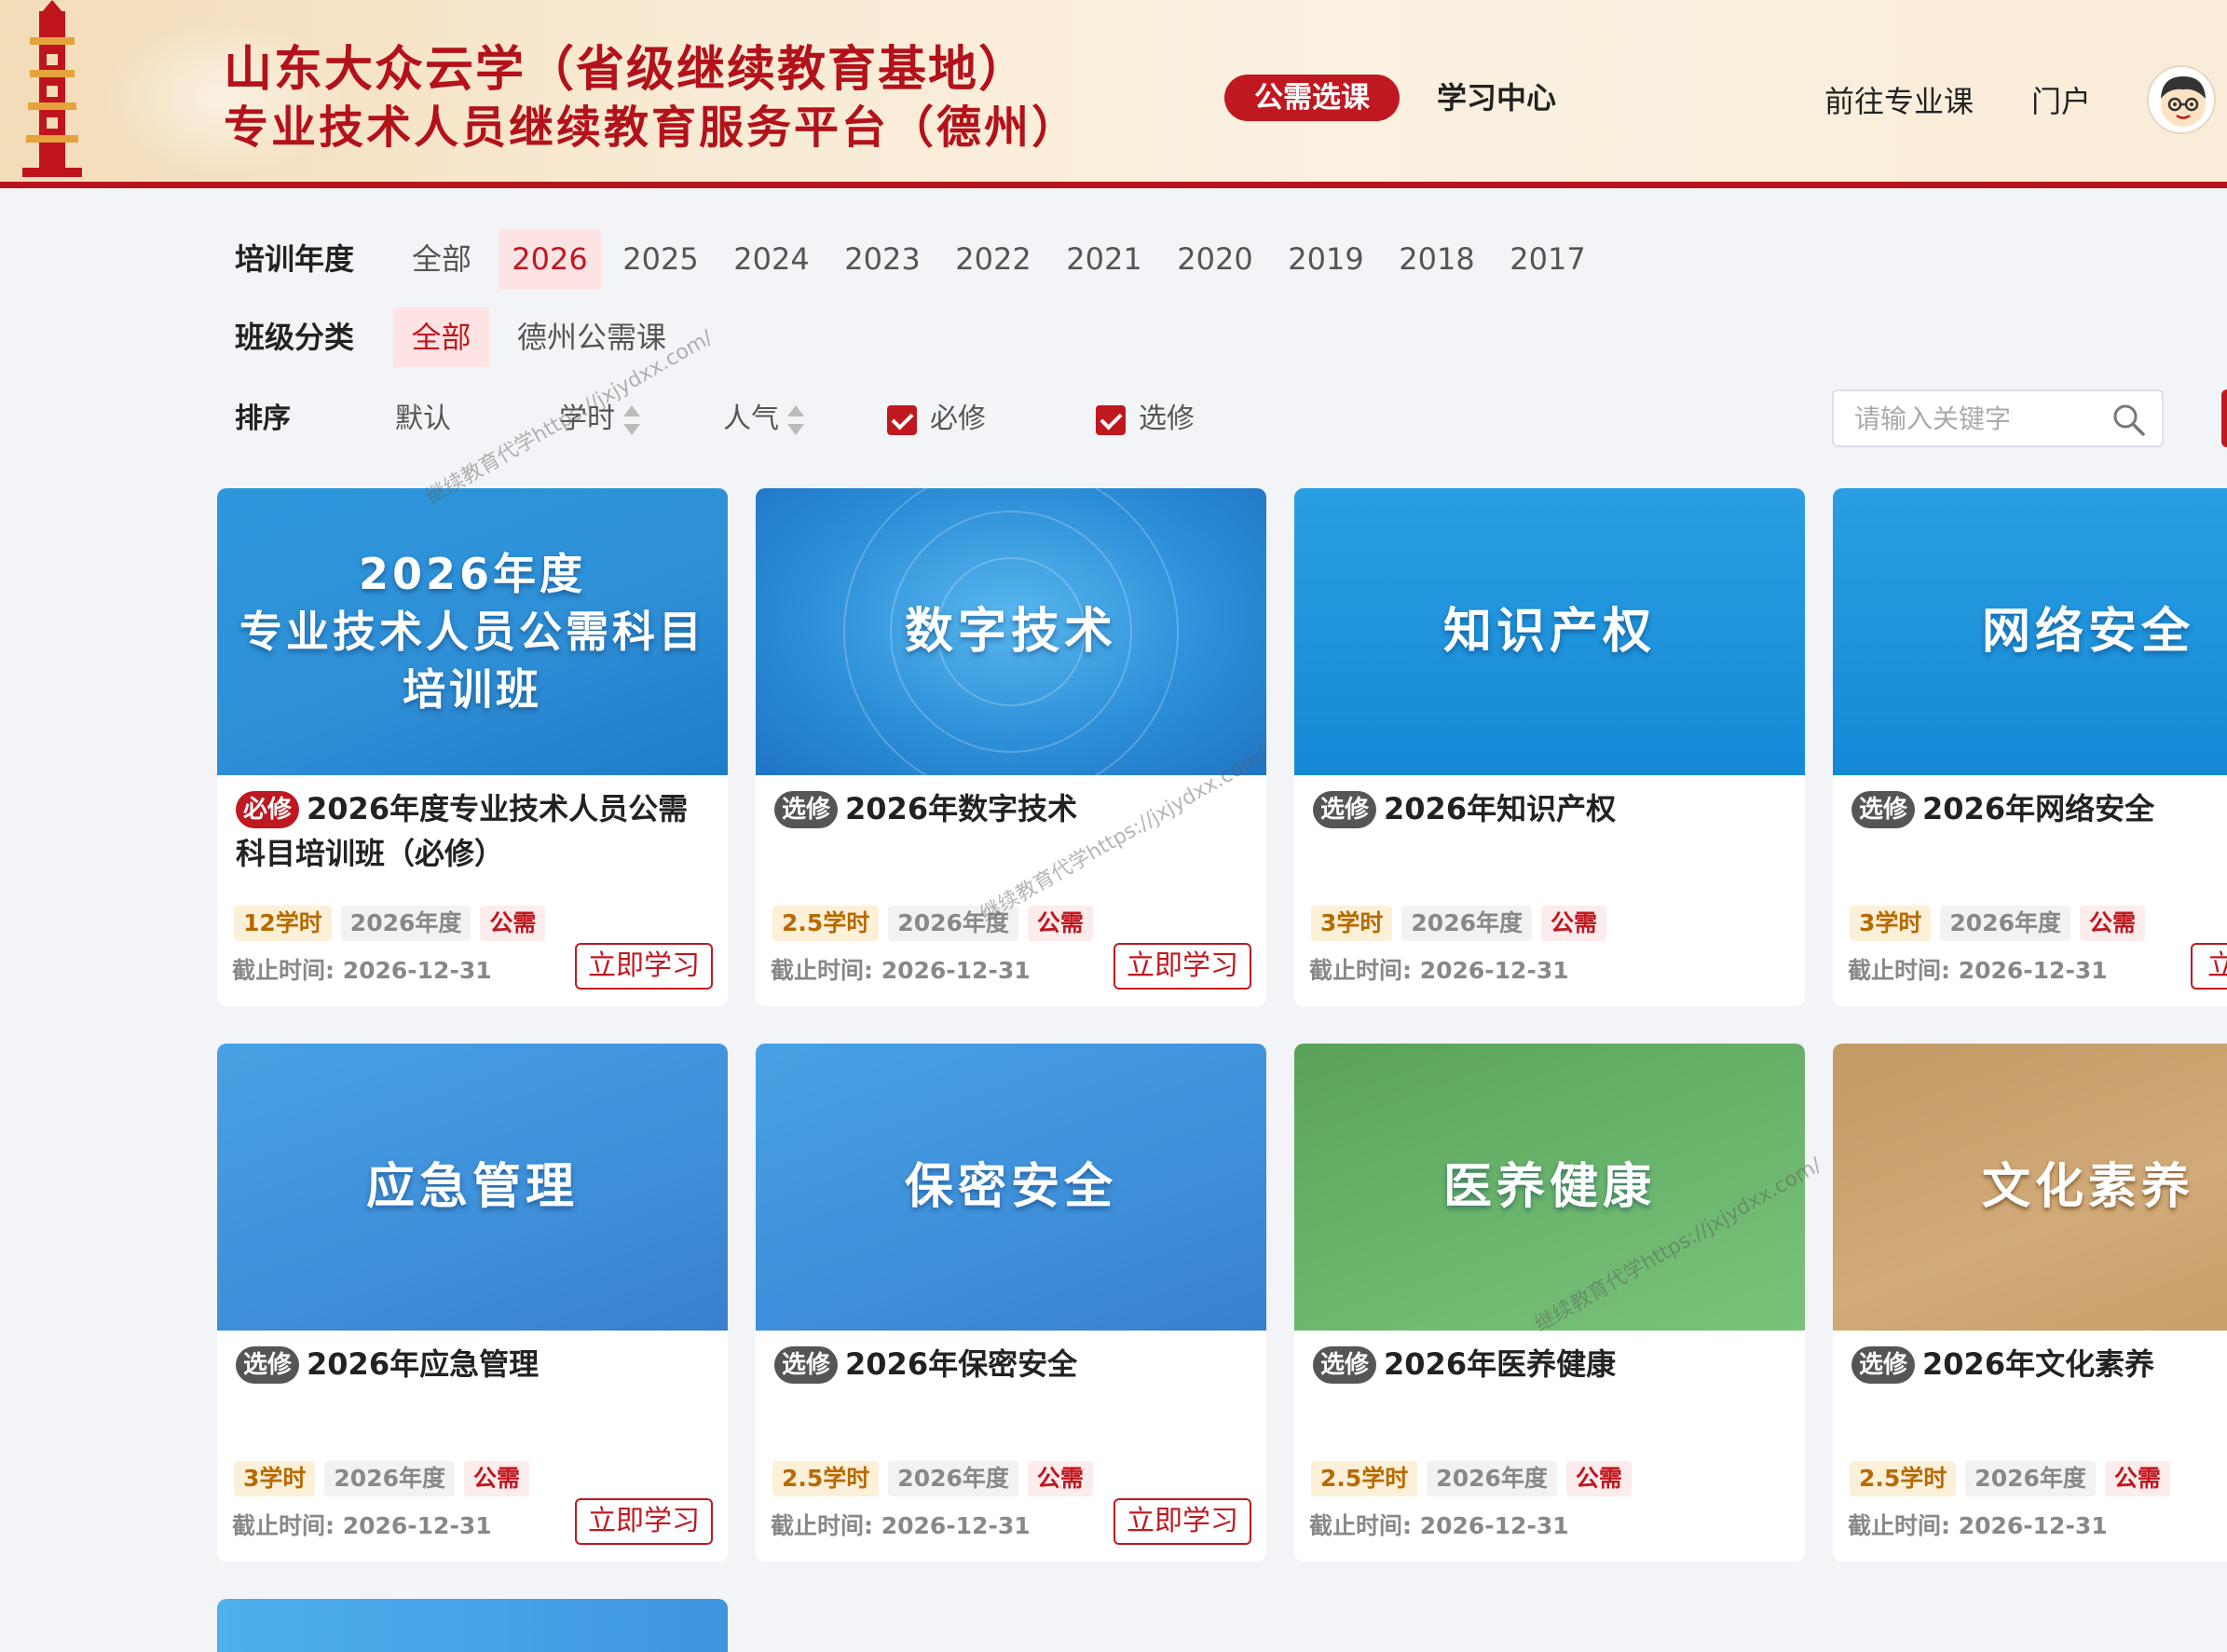 This screenshot has height=1652, width=2227. Describe the element at coordinates (2209, 966) in the screenshot. I see `start-learning-button: 立` at that location.